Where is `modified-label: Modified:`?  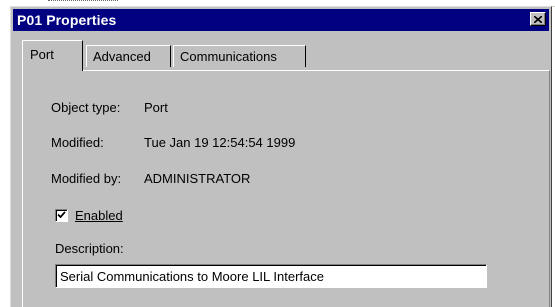 modified-label: Modified: is located at coordinates (77, 142).